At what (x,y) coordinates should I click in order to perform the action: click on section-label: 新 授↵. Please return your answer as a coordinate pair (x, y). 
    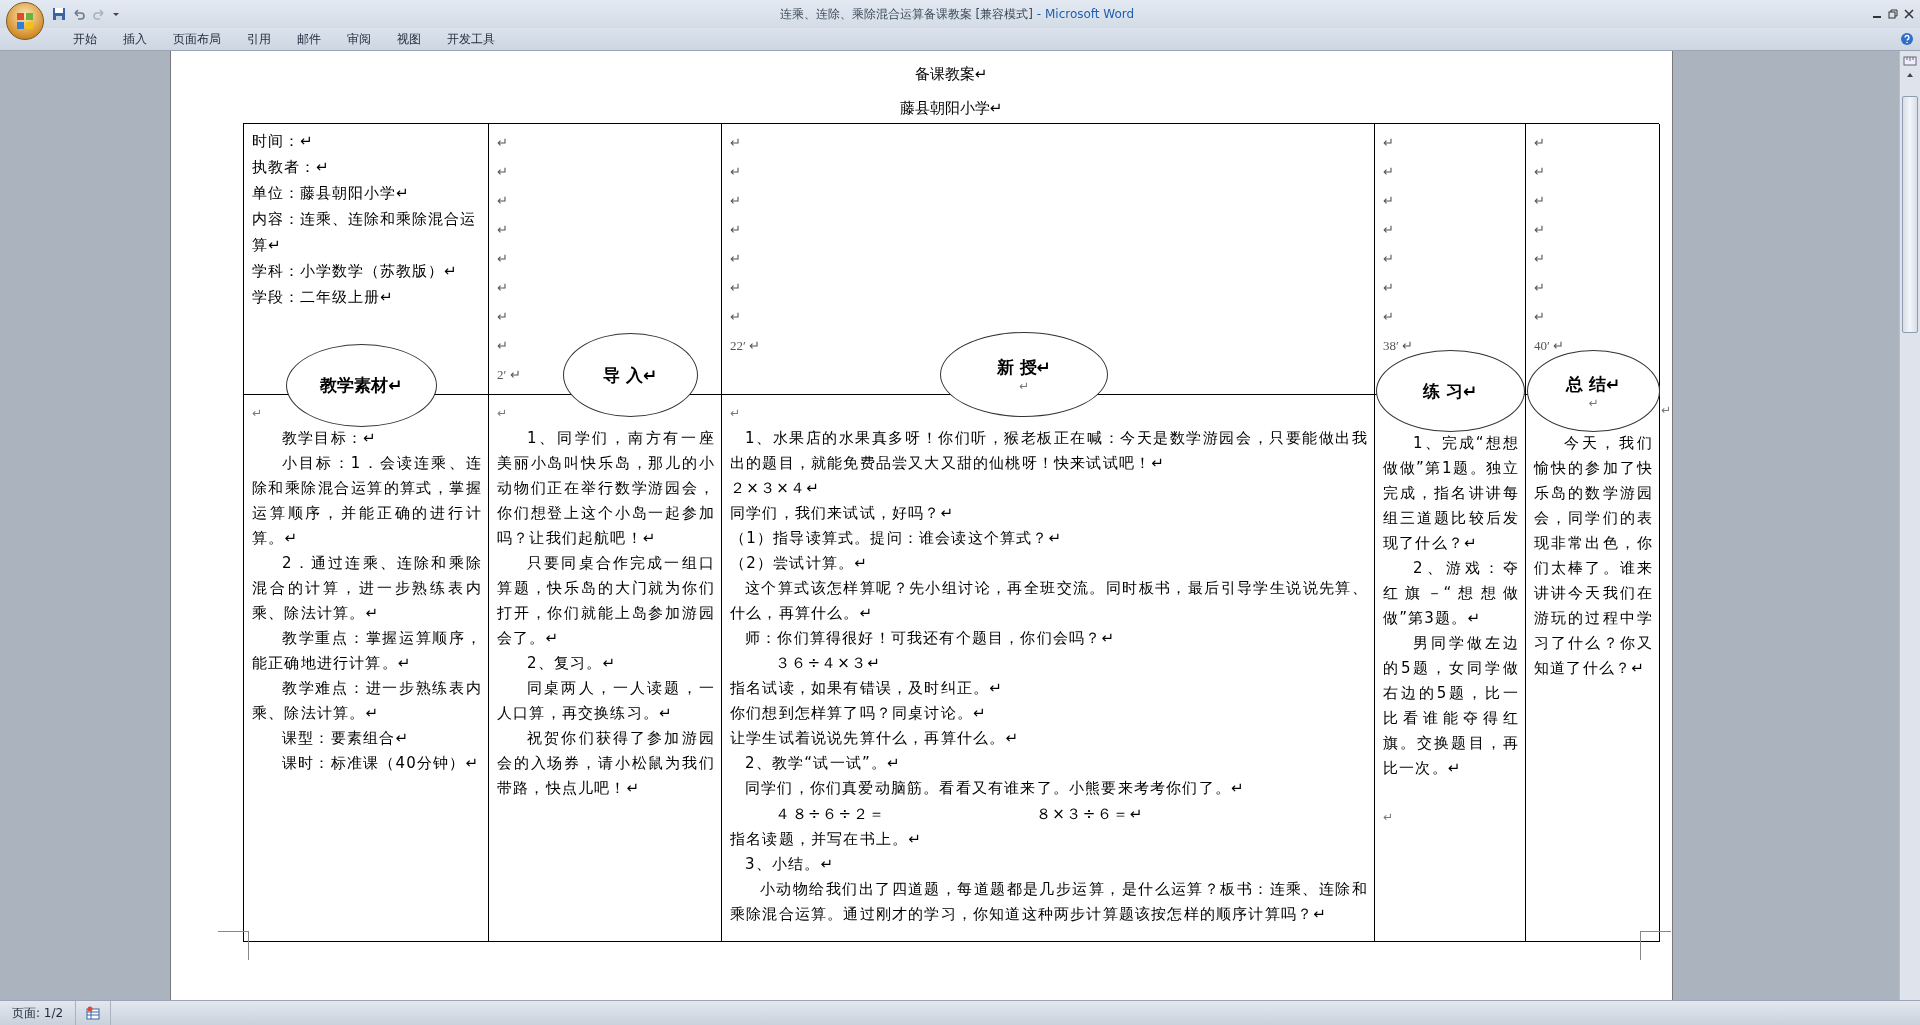
    Looking at the image, I should click on (1024, 367).